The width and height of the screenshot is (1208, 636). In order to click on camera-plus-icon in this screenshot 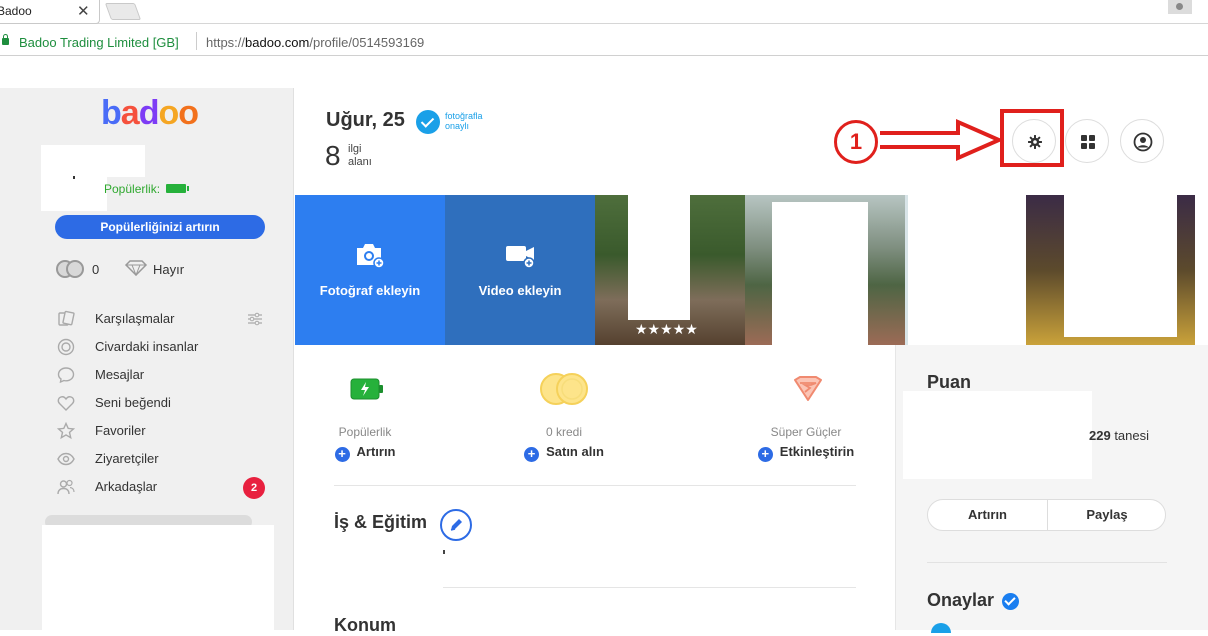, I will do `click(371, 256)`.